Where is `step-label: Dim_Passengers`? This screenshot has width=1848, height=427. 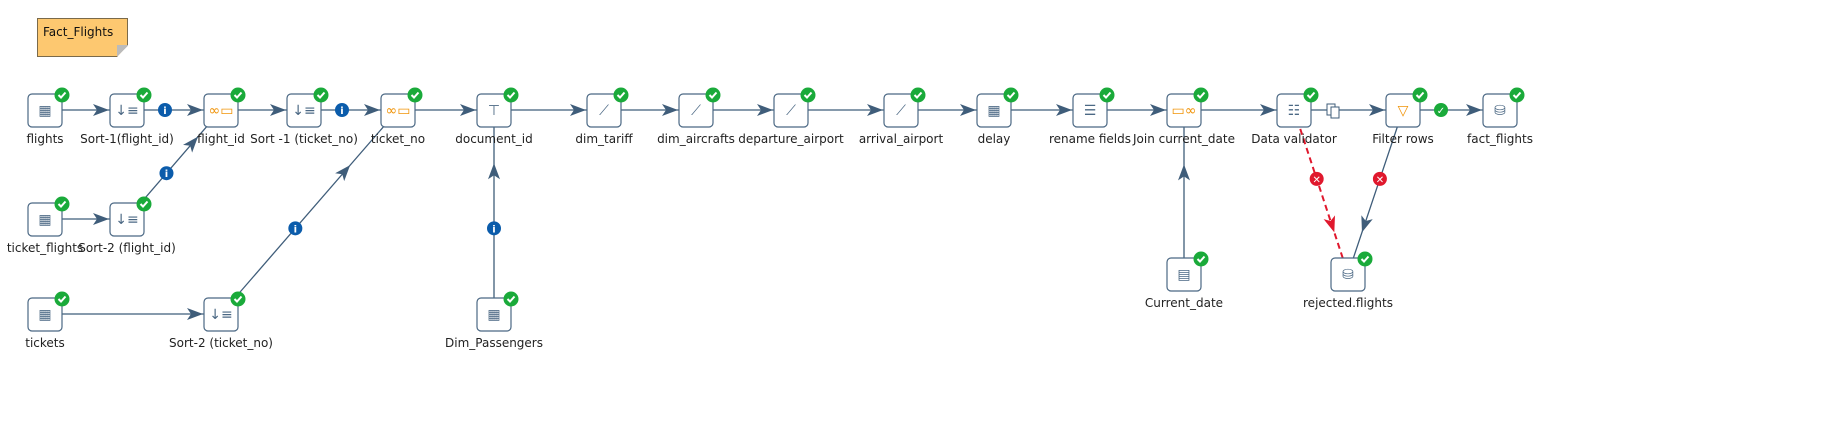 step-label: Dim_Passengers is located at coordinates (494, 343).